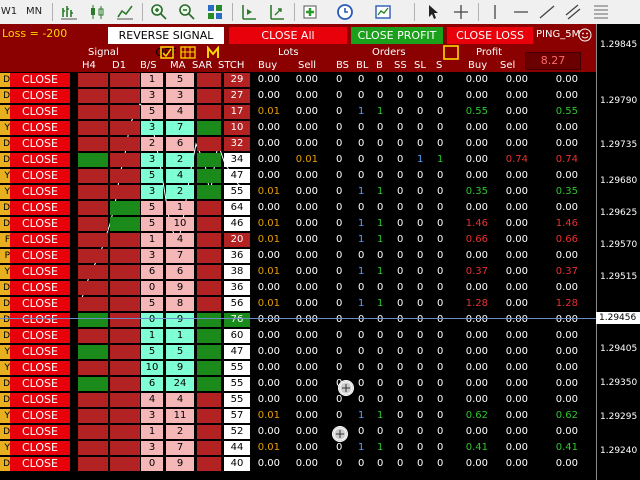 The width and height of the screenshot is (640, 480). What do you see at coordinates (601, 12) in the screenshot?
I see `fibonacci-icon` at bounding box center [601, 12].